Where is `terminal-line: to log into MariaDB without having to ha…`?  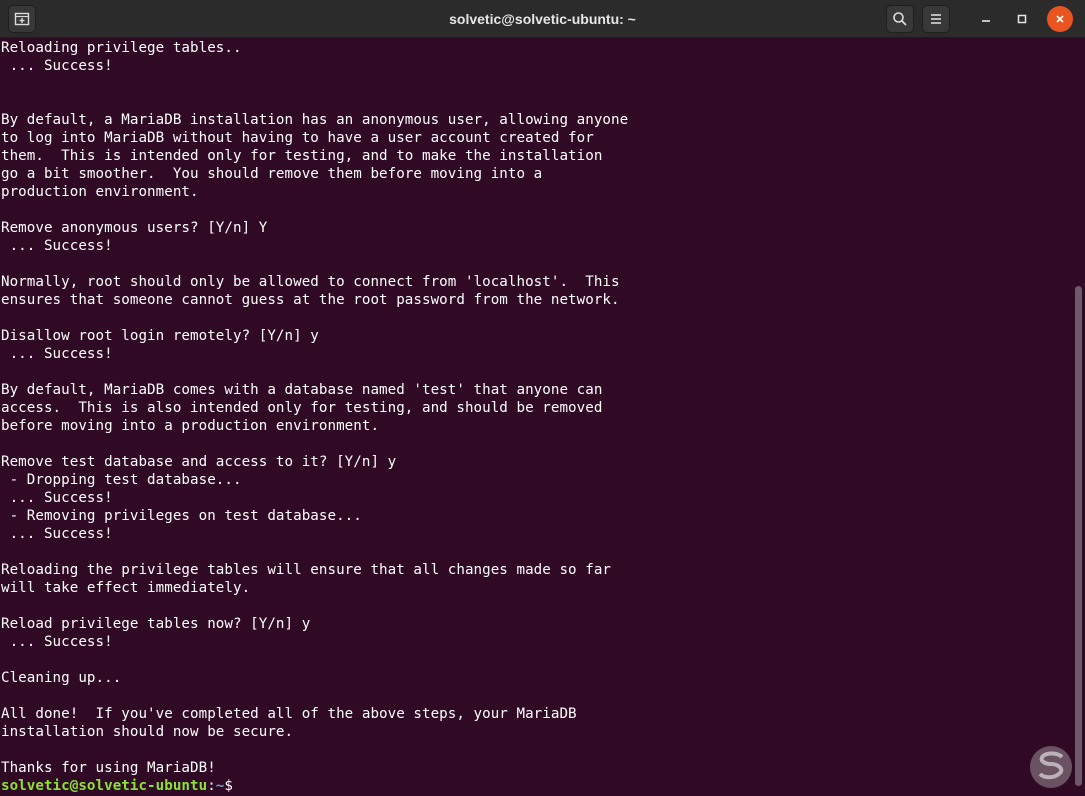
terminal-line: to log into MariaDB without having to ha… is located at coordinates (297, 138).